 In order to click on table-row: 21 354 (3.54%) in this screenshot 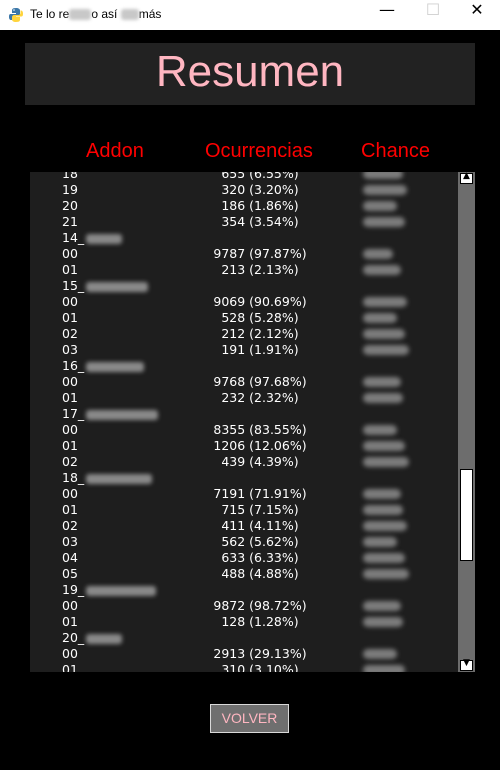, I will do `click(244, 222)`.